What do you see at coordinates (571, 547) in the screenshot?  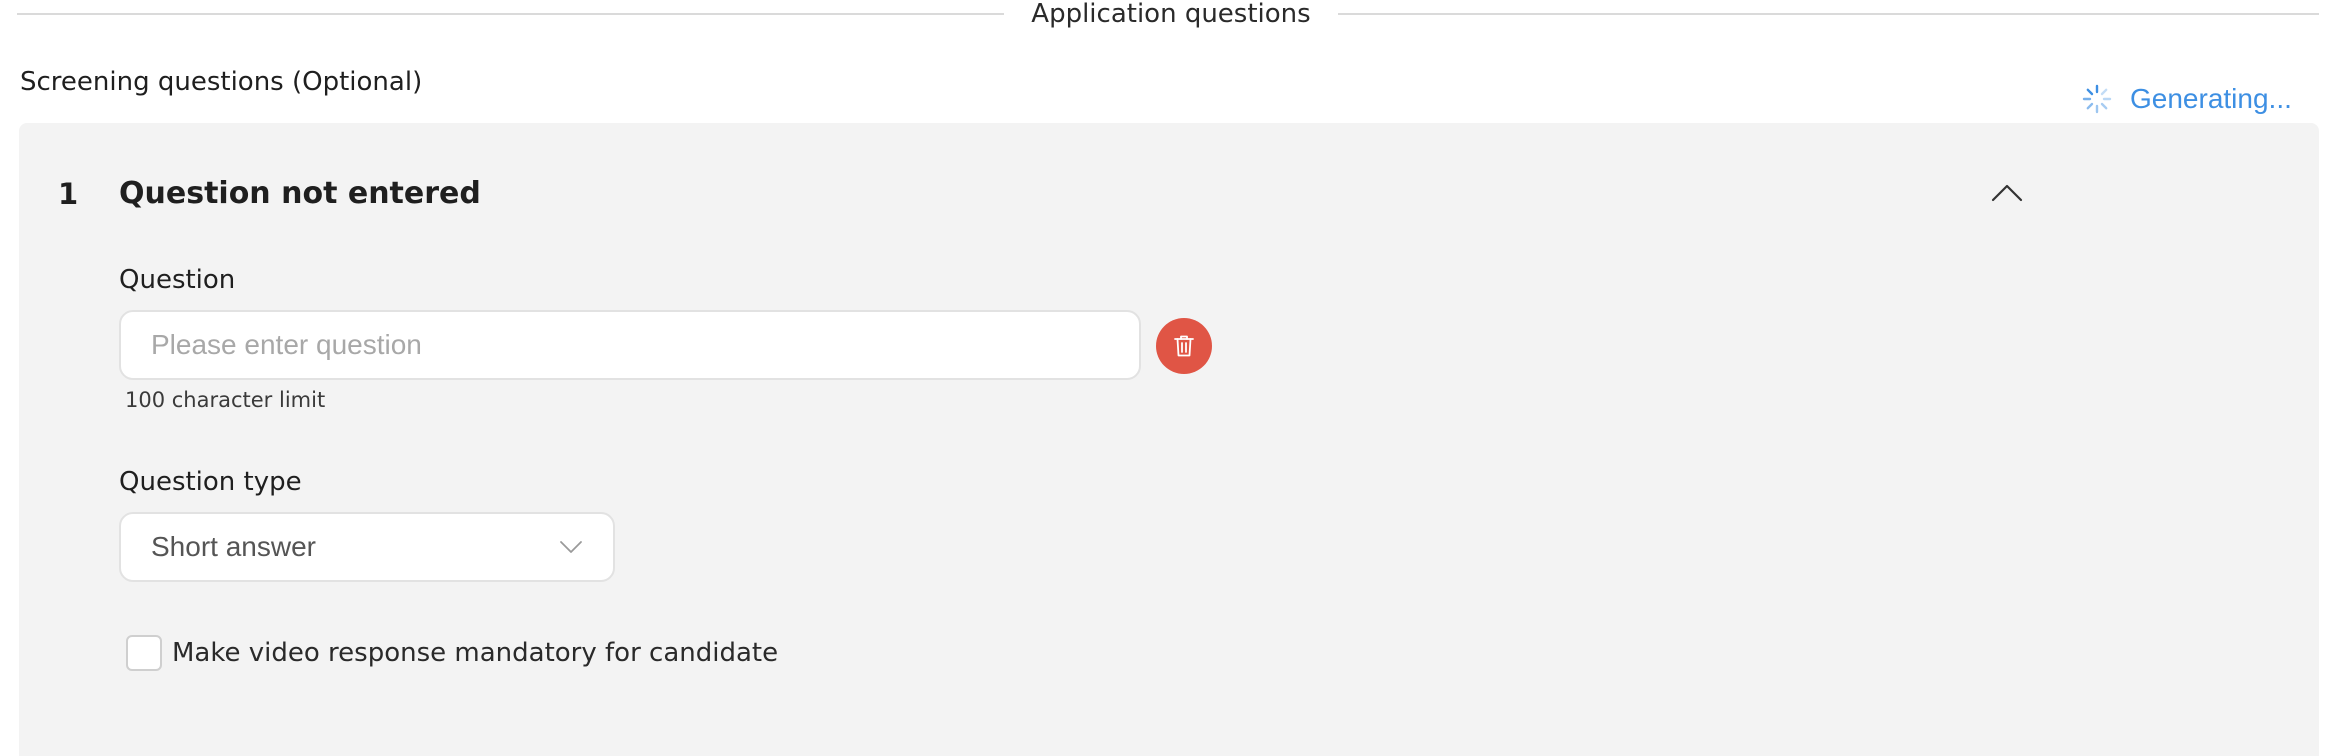 I see `chevron-down-icon` at bounding box center [571, 547].